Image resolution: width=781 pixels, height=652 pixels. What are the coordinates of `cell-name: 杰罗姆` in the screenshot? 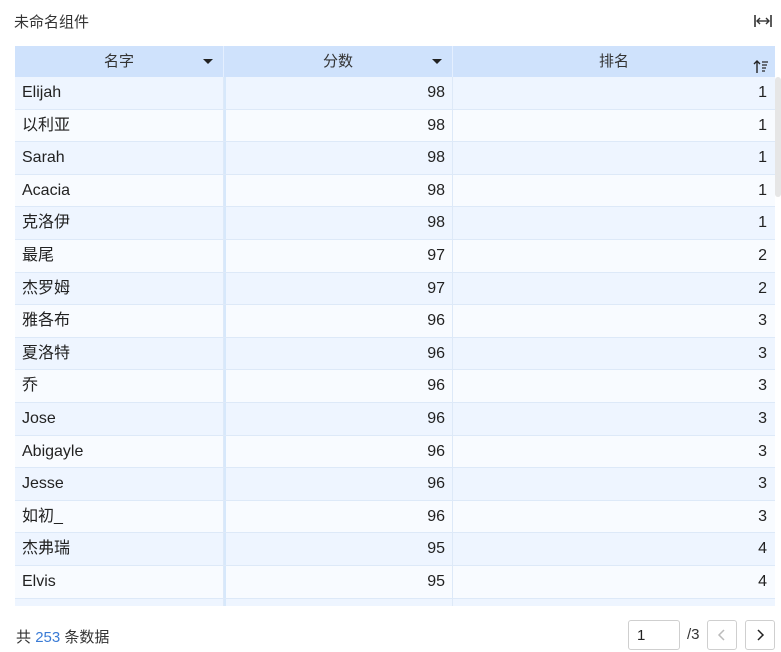 It's located at (119, 288).